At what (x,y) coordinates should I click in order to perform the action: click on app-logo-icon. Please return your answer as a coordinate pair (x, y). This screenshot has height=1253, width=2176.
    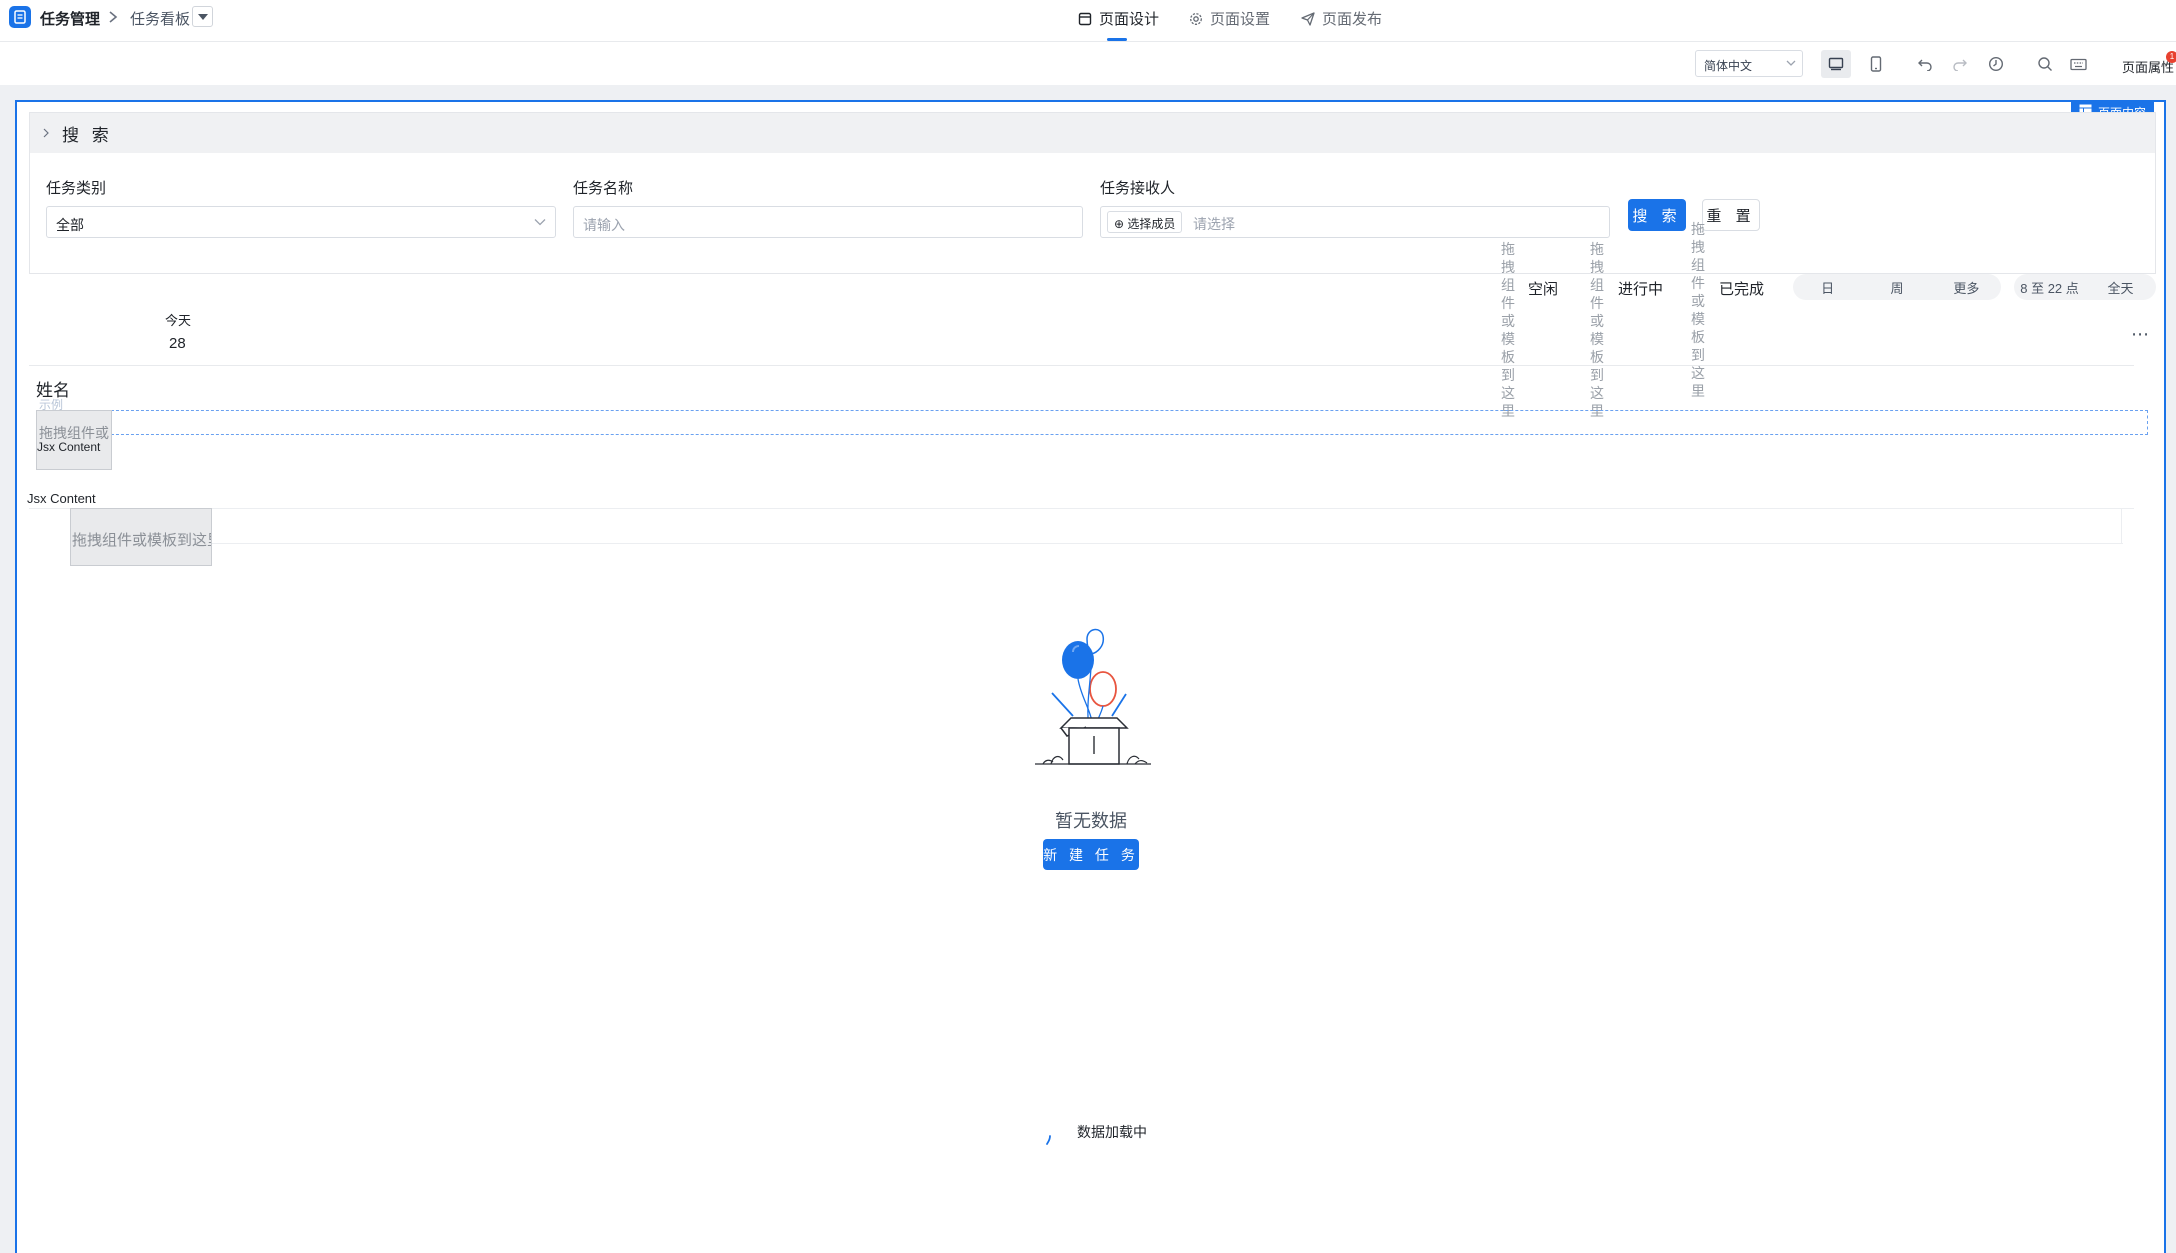
    Looking at the image, I should click on (20, 17).